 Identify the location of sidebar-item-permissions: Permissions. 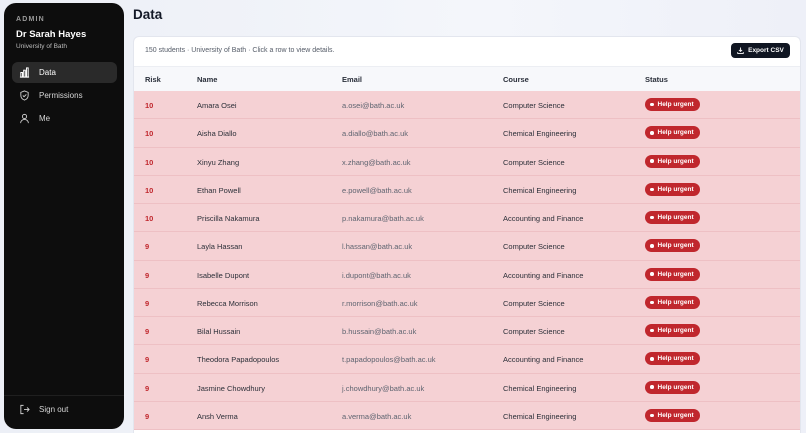
(64, 95).